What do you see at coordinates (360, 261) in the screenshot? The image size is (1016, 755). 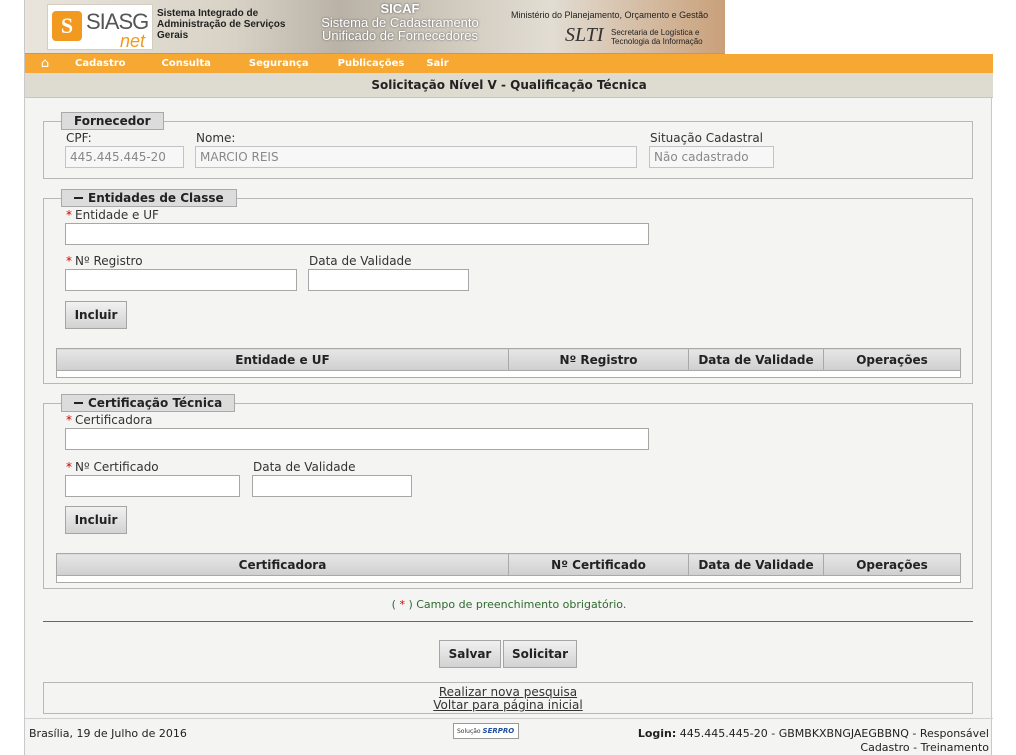 I see `validade-label: Data de Validade` at bounding box center [360, 261].